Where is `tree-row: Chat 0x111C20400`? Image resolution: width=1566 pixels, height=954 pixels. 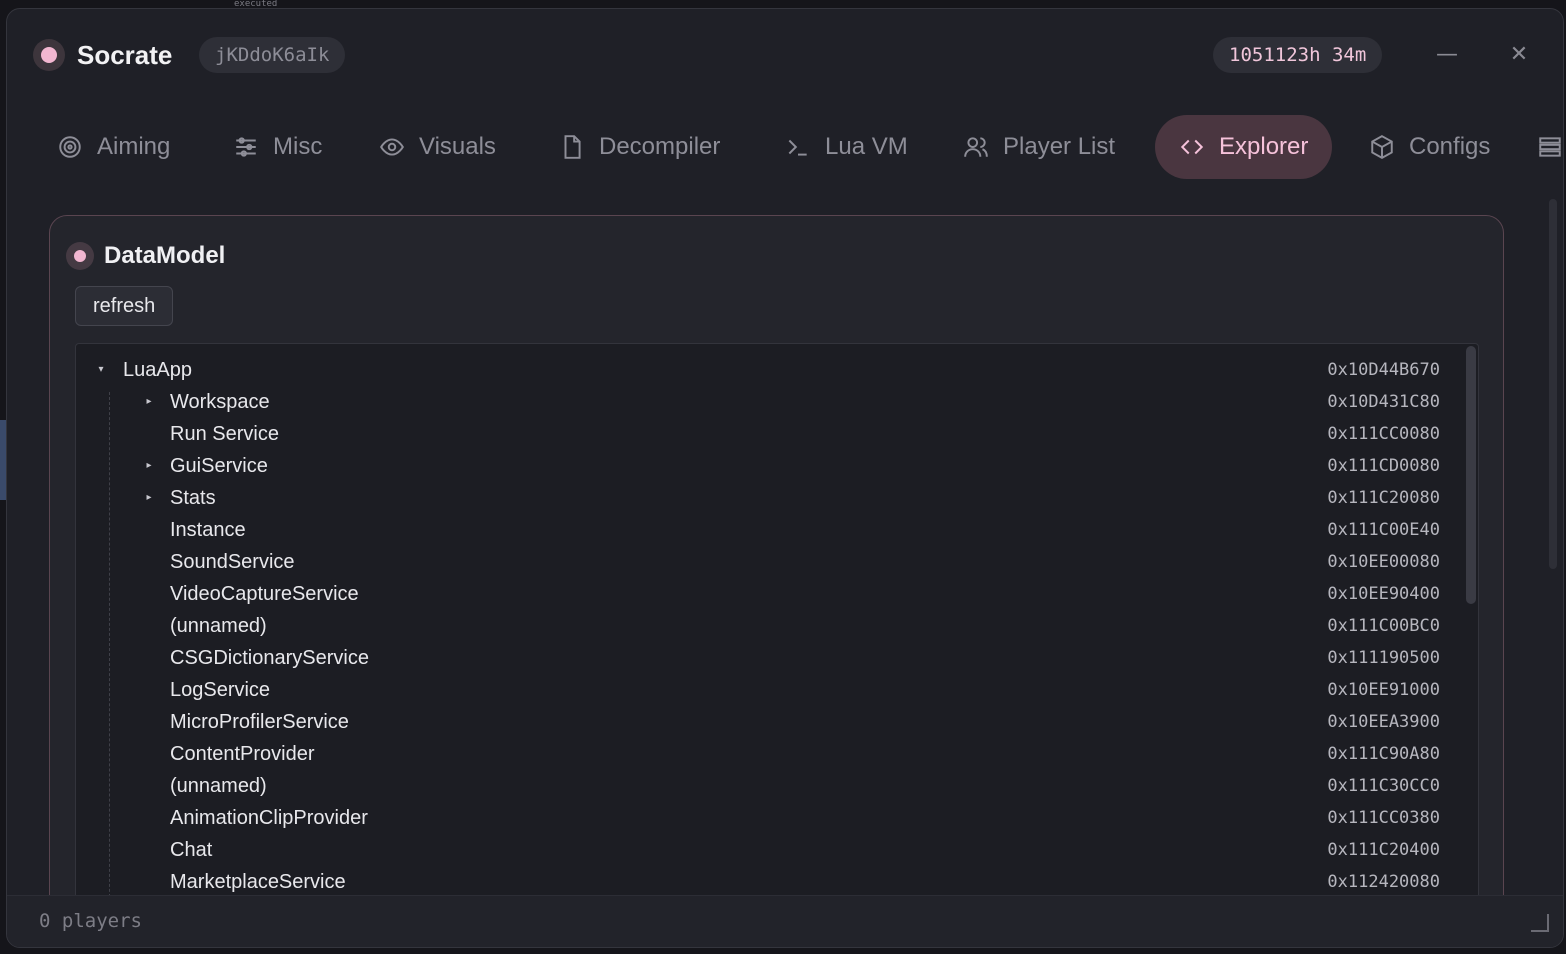
tree-row: Chat 0x111C20400 is located at coordinates (771, 850).